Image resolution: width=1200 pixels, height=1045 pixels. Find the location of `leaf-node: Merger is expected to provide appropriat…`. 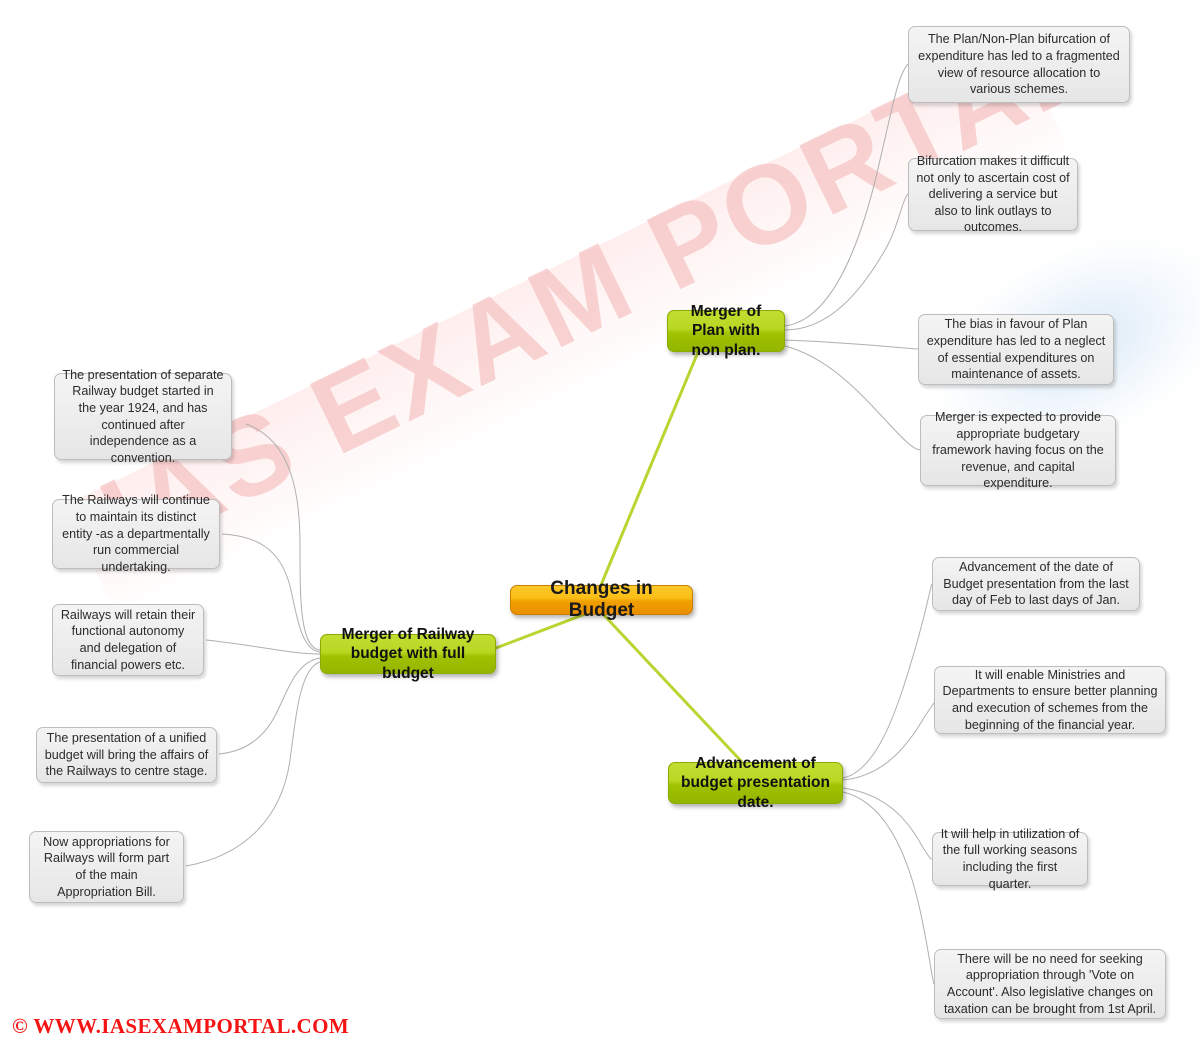

leaf-node: Merger is expected to provide appropriat… is located at coordinates (1018, 450).